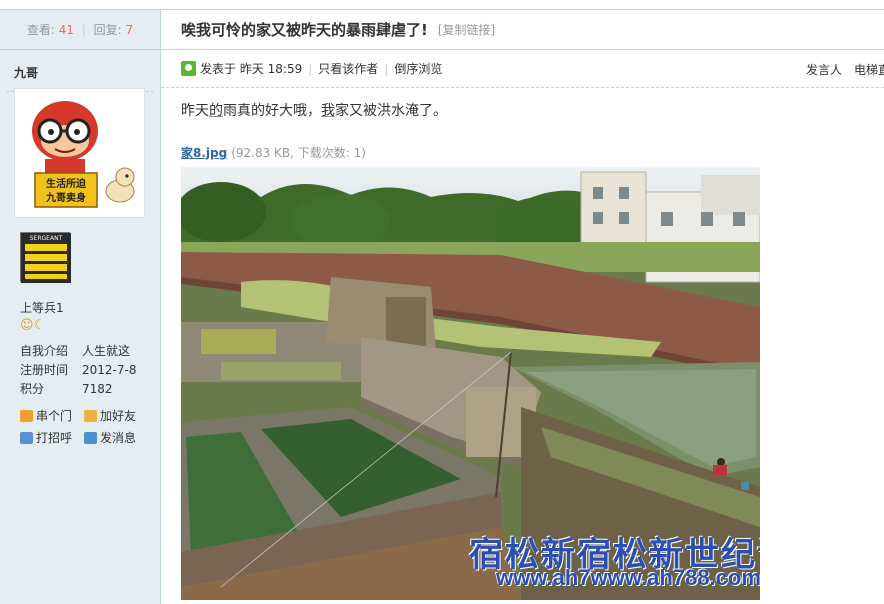  I want to click on moon-icon: ☾, so click(39, 325).